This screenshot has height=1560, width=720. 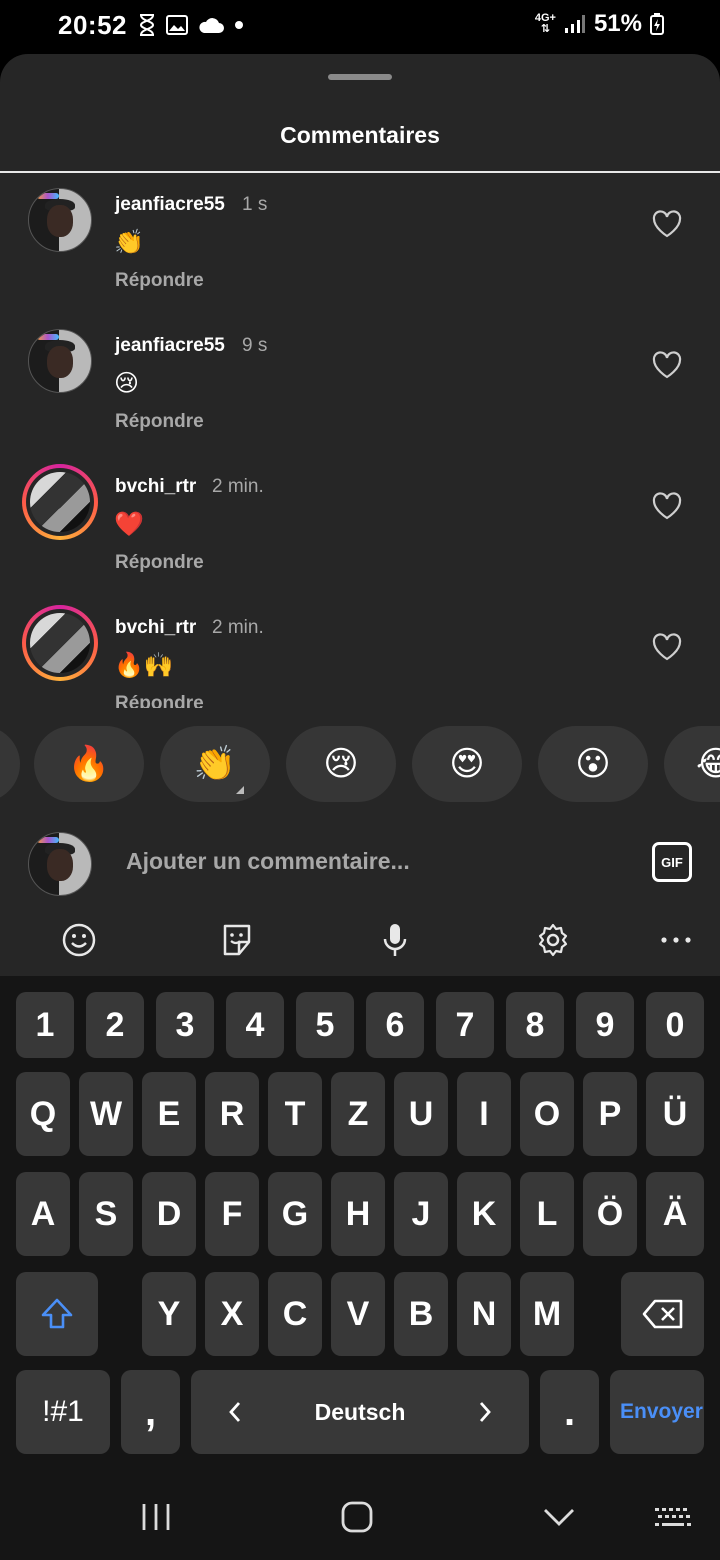 What do you see at coordinates (675, 1214) in the screenshot?
I see `key-ae: Ä` at bounding box center [675, 1214].